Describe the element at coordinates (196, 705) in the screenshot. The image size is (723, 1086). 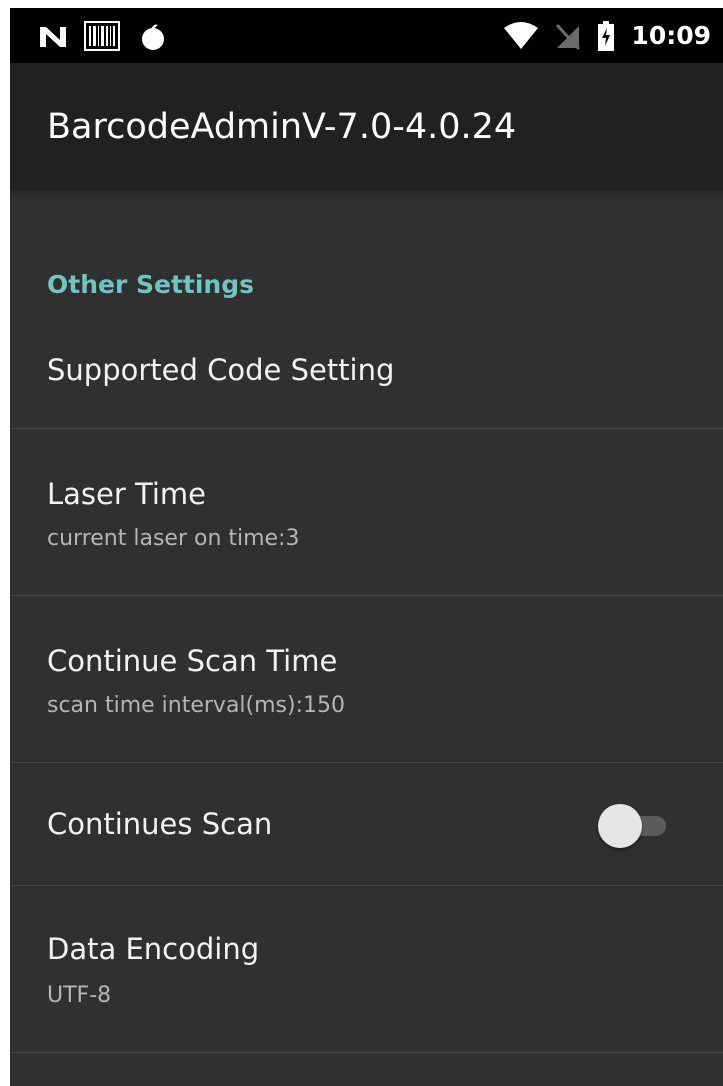
I see `pref-summary: scan time interval(ms):150` at that location.